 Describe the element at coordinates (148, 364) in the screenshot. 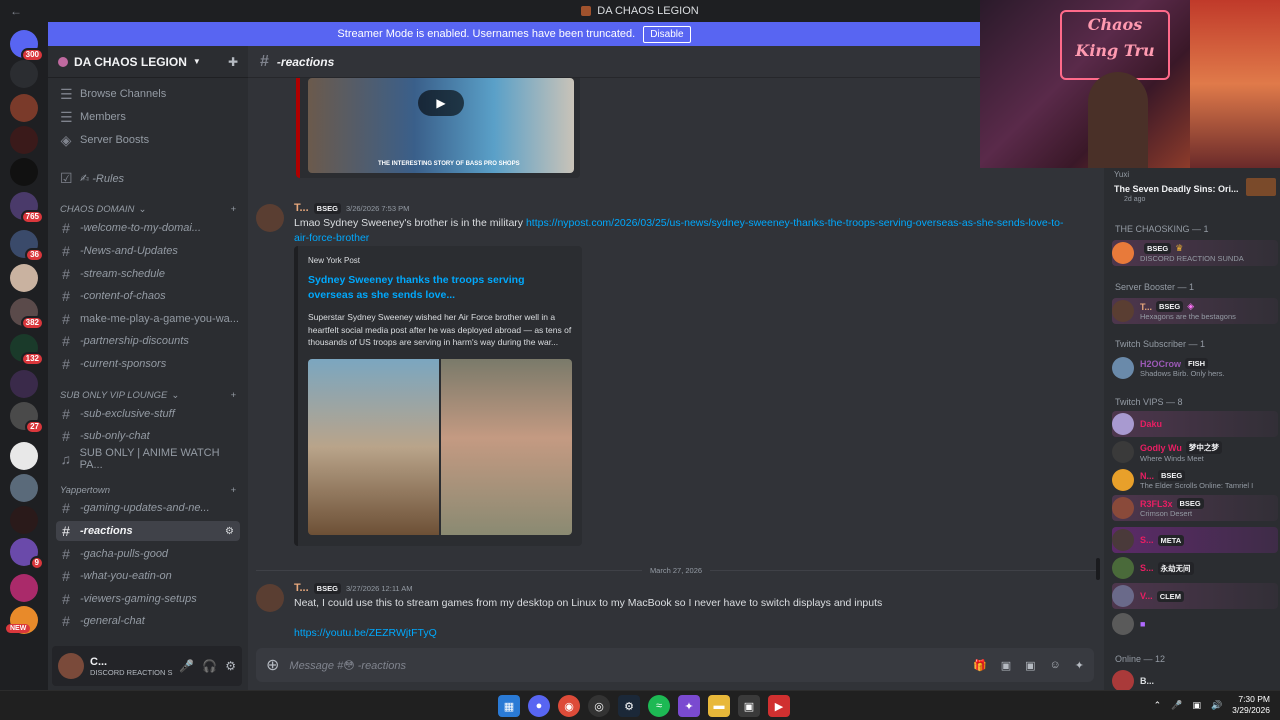

I see `channel-current-sponsors: # -current-sponsors` at that location.